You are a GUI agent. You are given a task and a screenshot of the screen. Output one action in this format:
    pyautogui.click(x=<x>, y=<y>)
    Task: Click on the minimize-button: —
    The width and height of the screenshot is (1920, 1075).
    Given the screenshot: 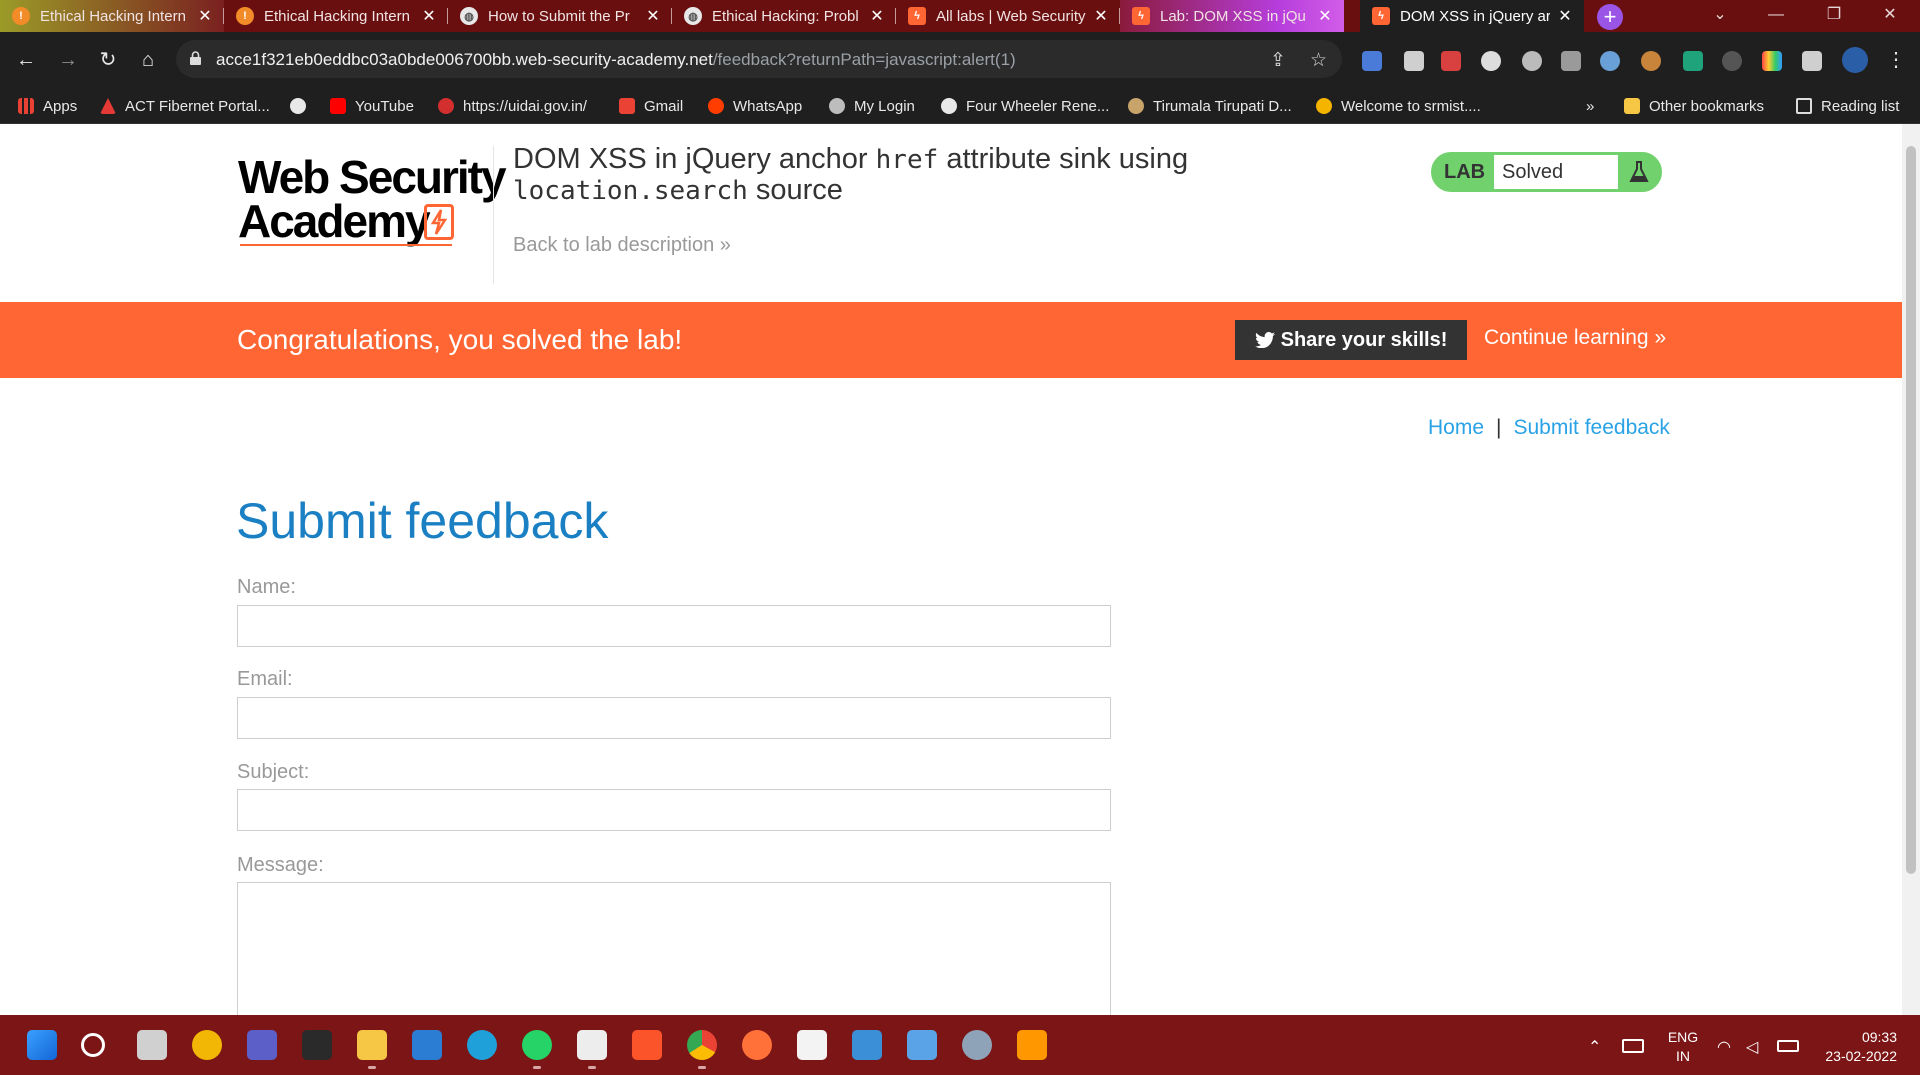 What is the action you would take?
    pyautogui.click(x=1776, y=15)
    